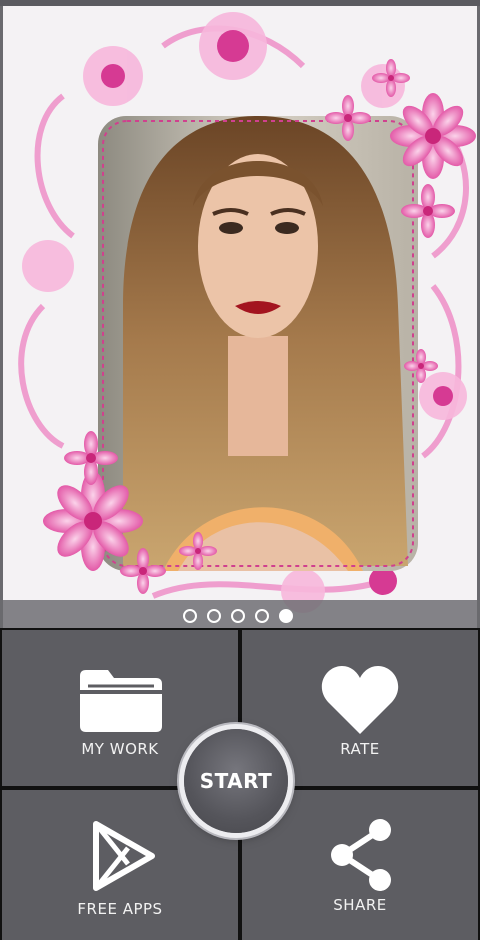 The width and height of the screenshot is (480, 940). I want to click on page-indicator, so click(240, 614).